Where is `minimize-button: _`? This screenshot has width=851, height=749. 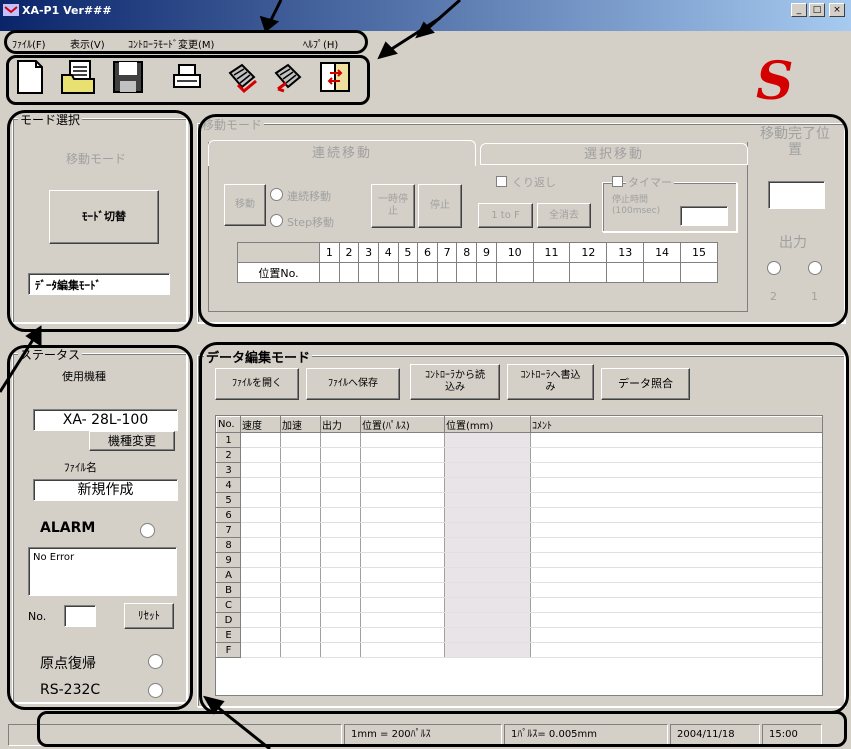 minimize-button: _ is located at coordinates (799, 10).